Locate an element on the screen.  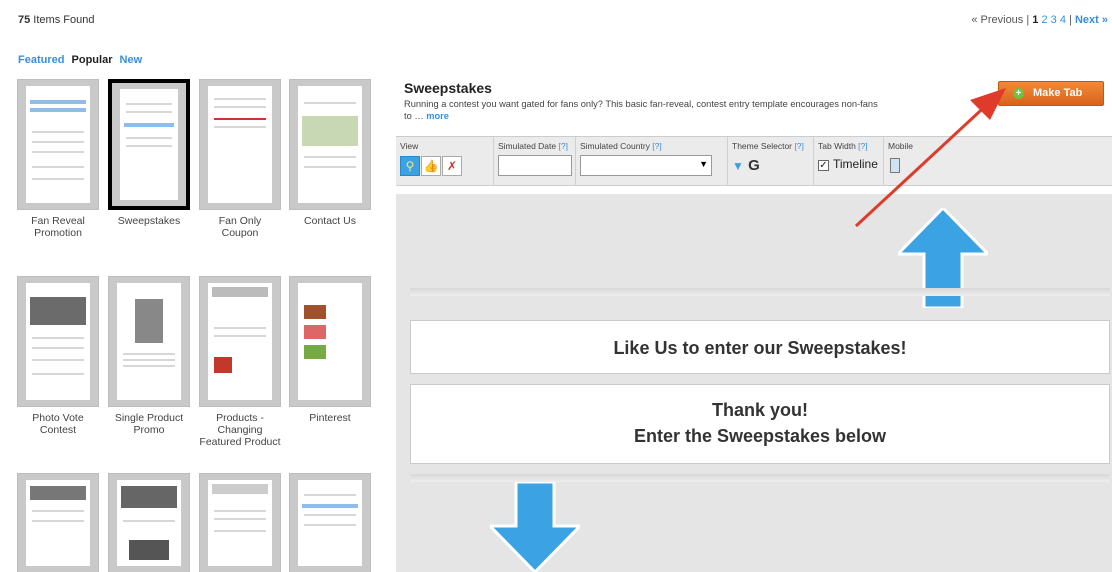
sim-date-group: Simulated Date [?] is located at coordinates (535, 161).